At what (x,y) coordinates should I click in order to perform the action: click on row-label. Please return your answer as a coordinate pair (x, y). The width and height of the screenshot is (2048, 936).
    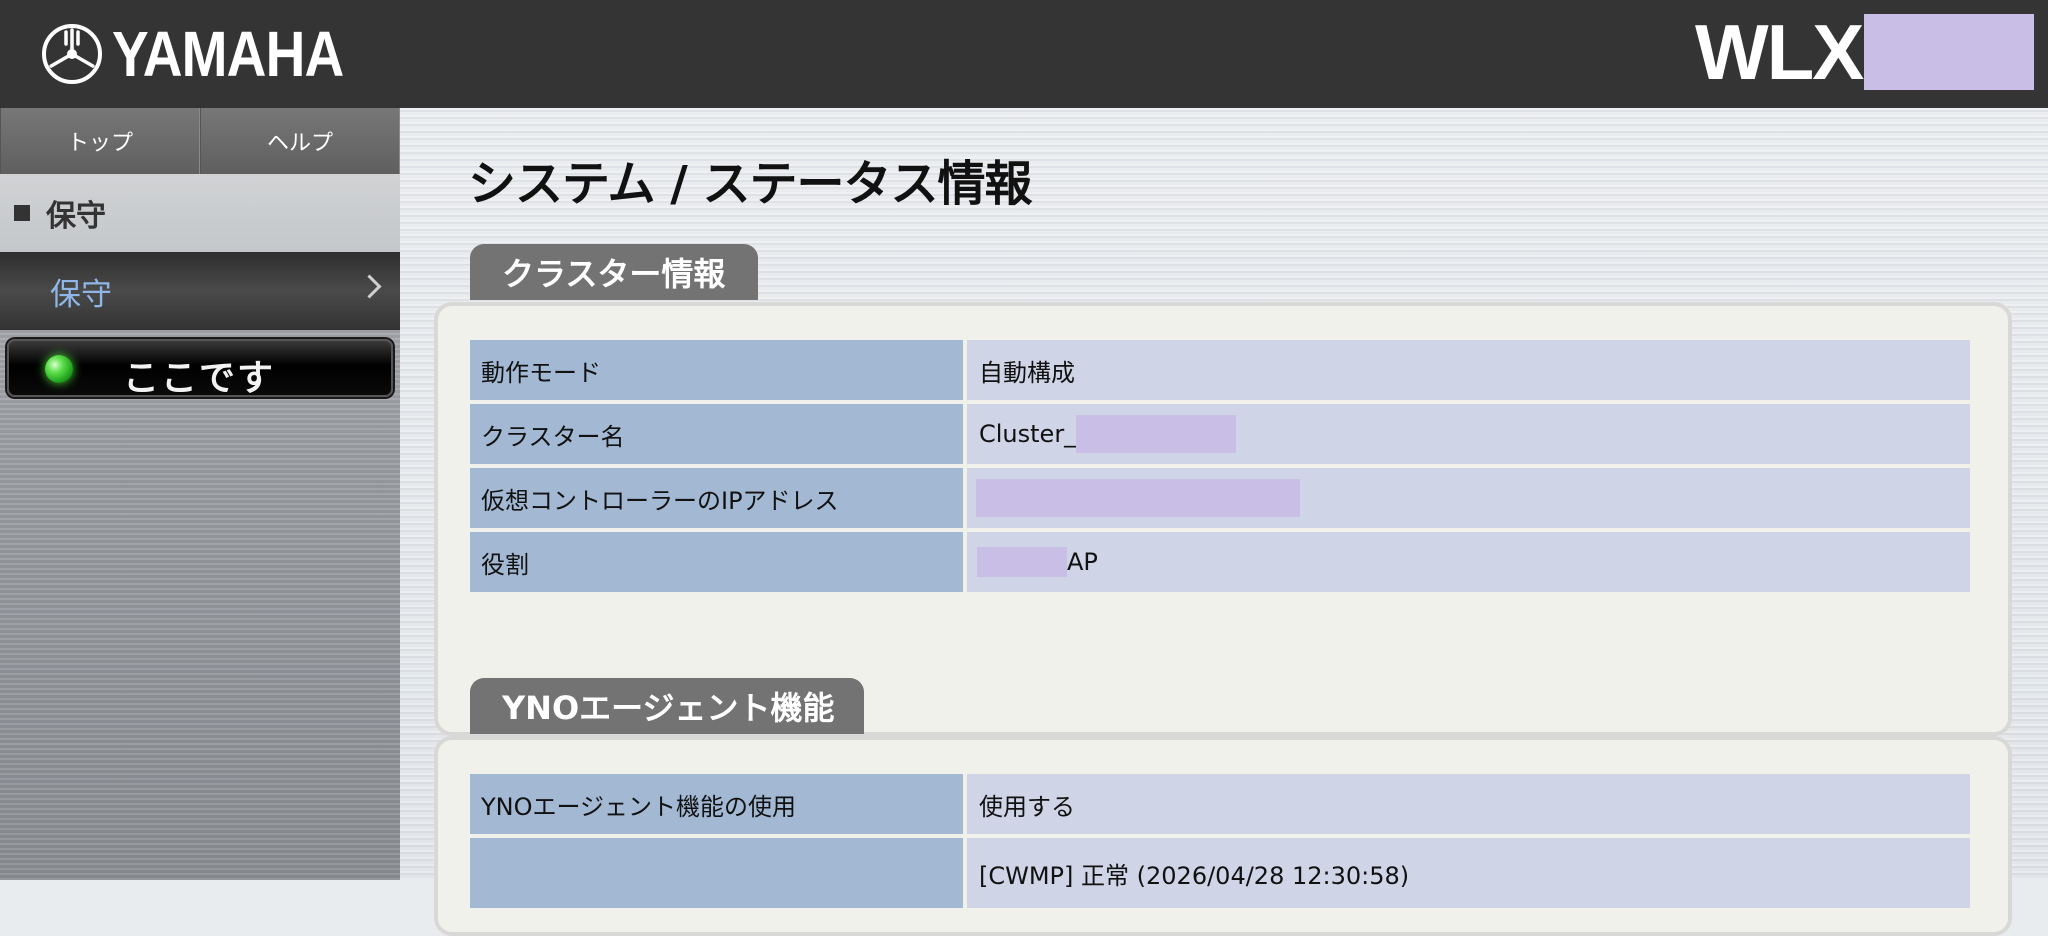
    Looking at the image, I should click on (716, 873).